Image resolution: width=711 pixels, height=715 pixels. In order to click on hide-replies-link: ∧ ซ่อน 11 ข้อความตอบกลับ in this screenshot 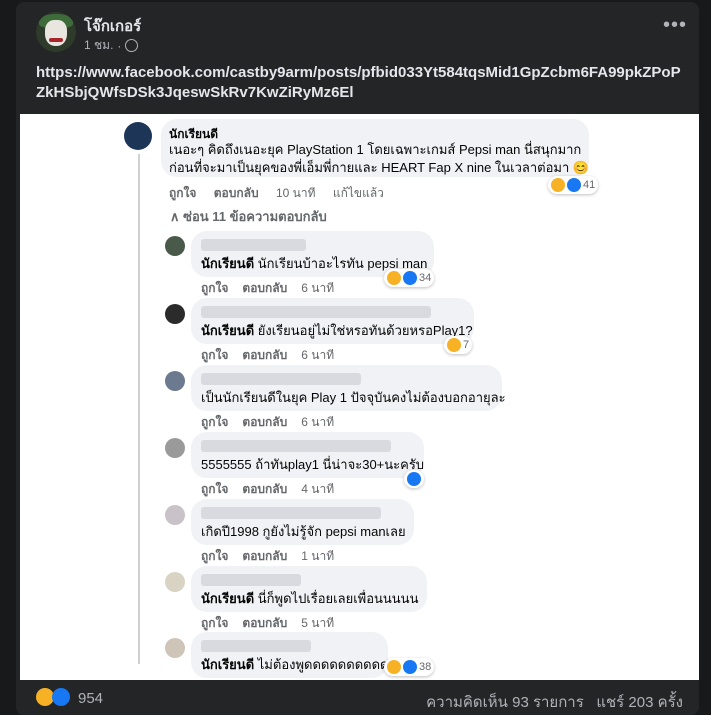, I will do `click(248, 216)`.